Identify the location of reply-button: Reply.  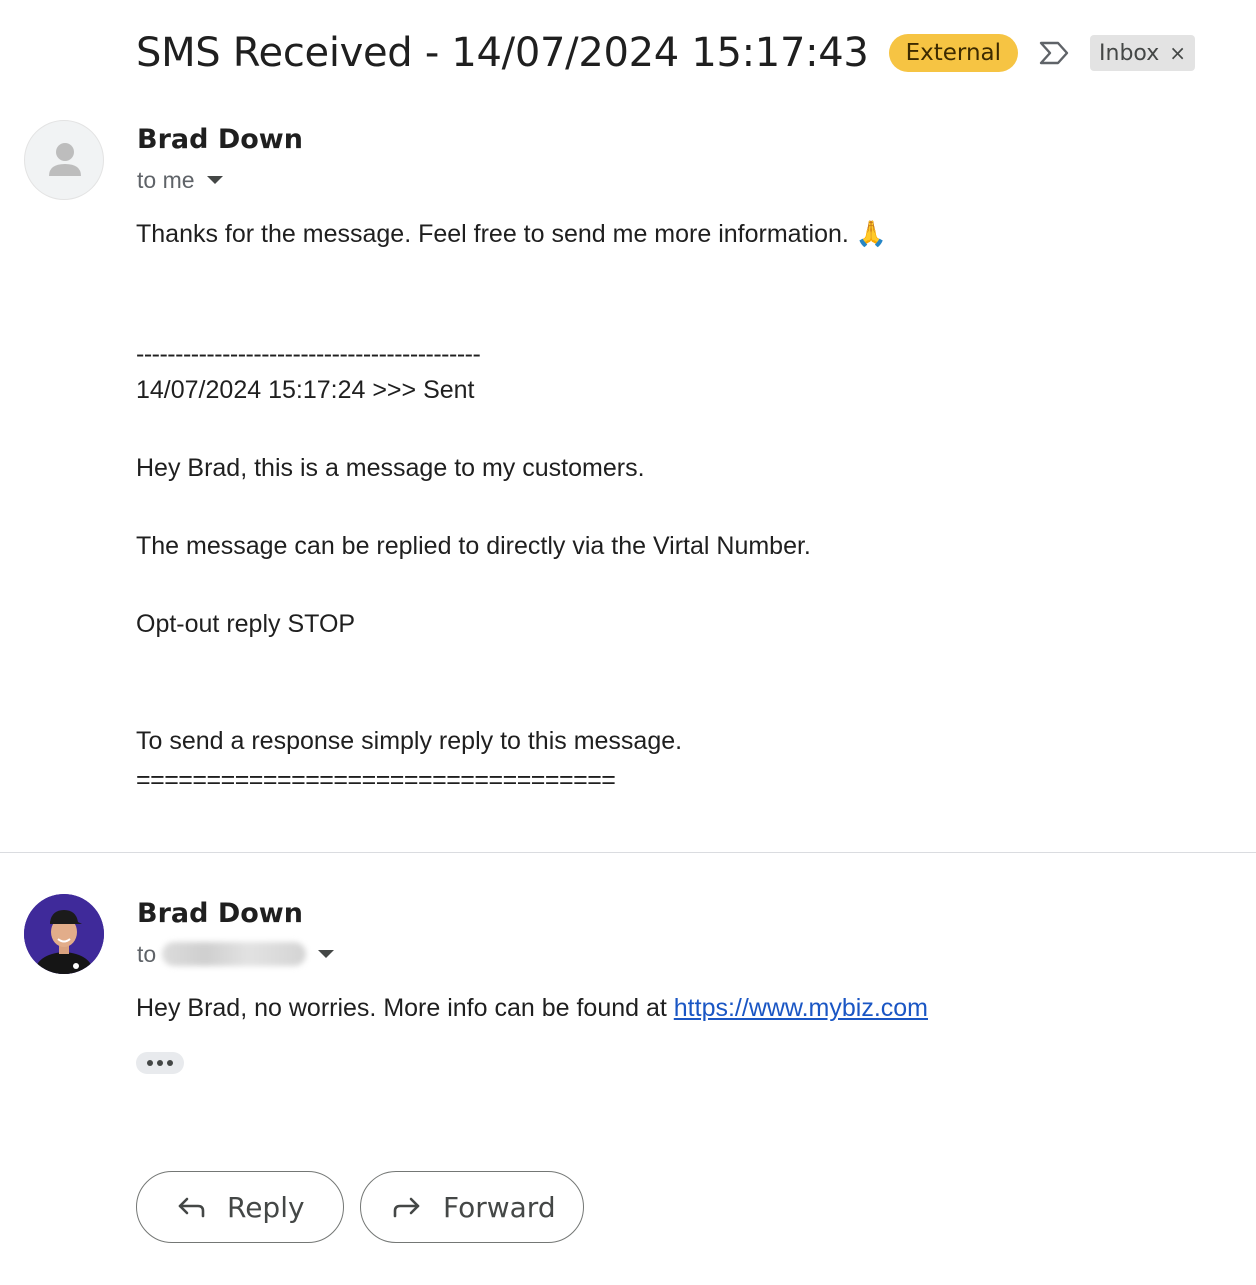
(240, 1207).